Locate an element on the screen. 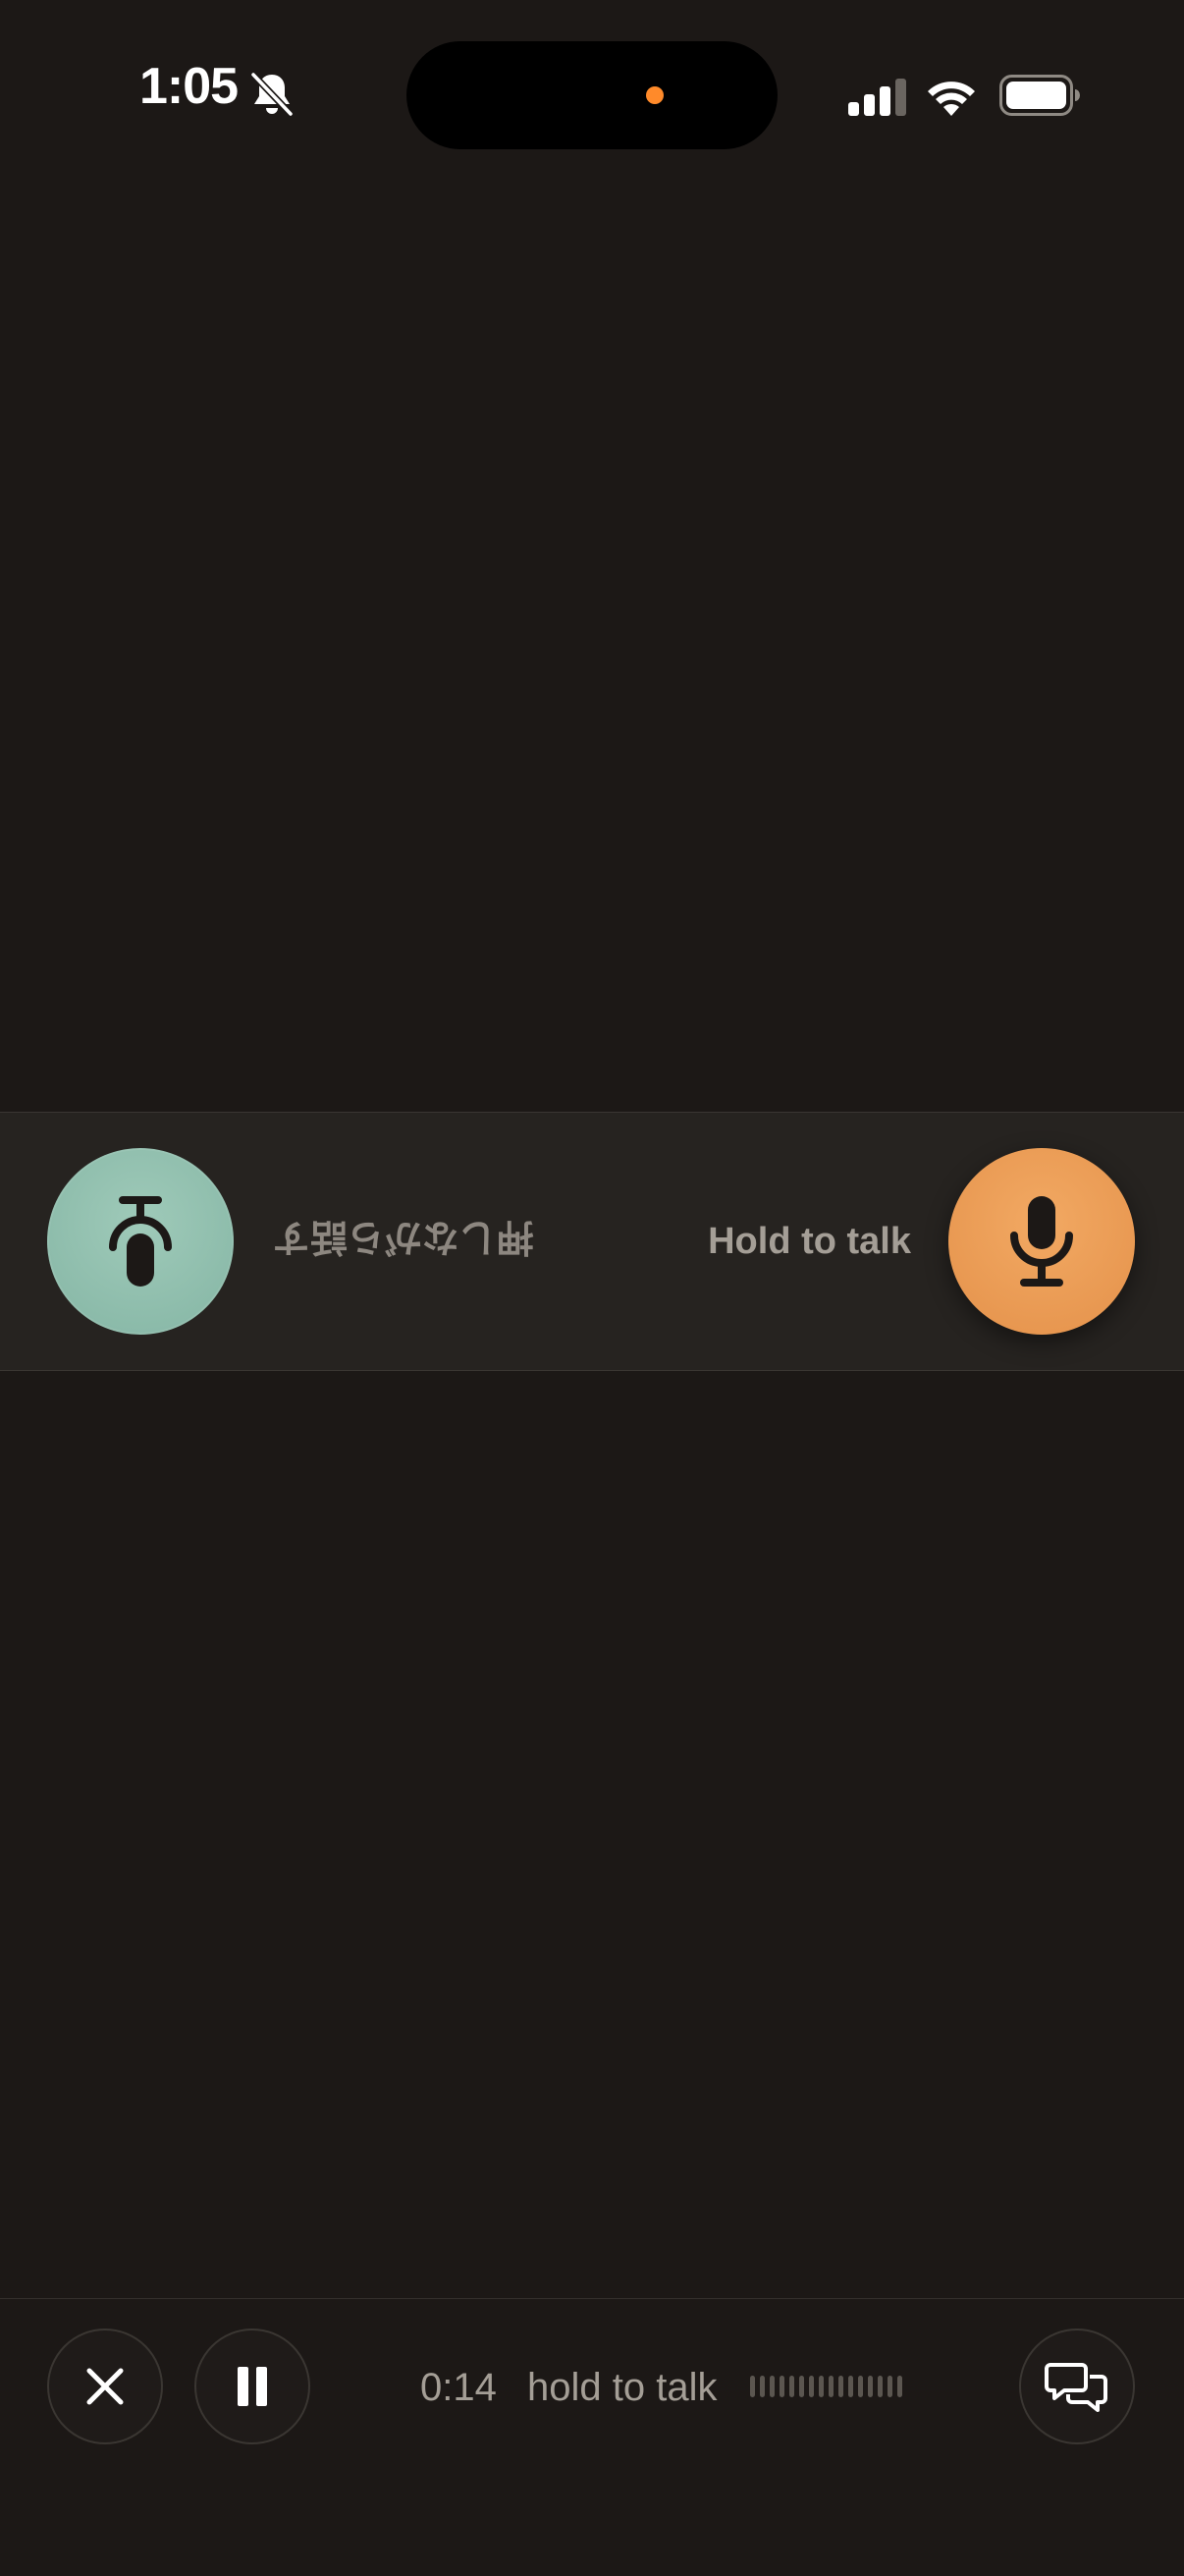 The height and width of the screenshot is (2576, 1184). hold-to-talk-label-japanese: 押しながら話す is located at coordinates (404, 1237).